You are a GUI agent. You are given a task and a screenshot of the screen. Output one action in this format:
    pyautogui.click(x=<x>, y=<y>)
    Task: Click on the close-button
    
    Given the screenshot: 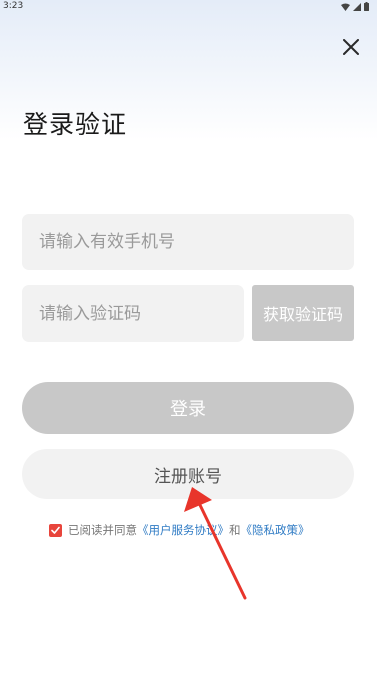 What is the action you would take?
    pyautogui.click(x=351, y=49)
    